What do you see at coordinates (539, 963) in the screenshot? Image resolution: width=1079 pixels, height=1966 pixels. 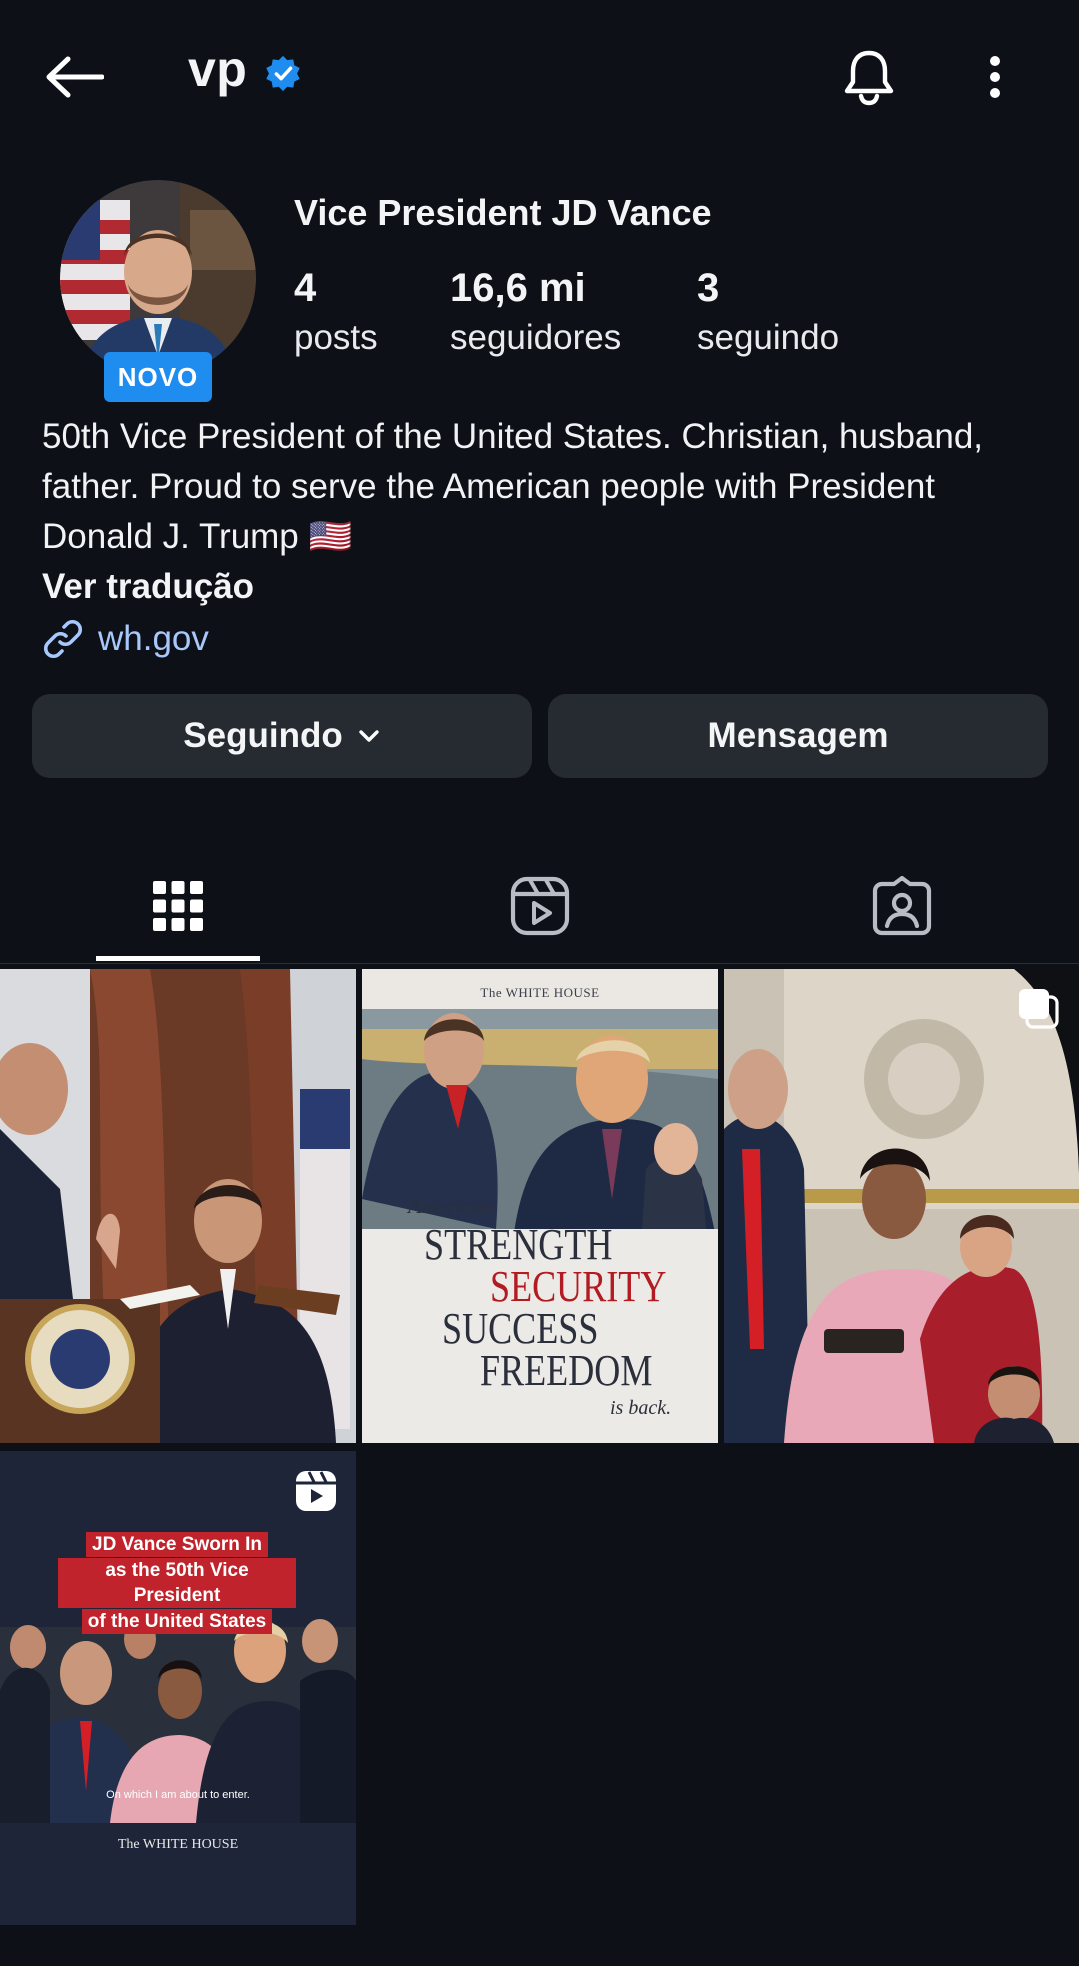 I see `tab-divider` at bounding box center [539, 963].